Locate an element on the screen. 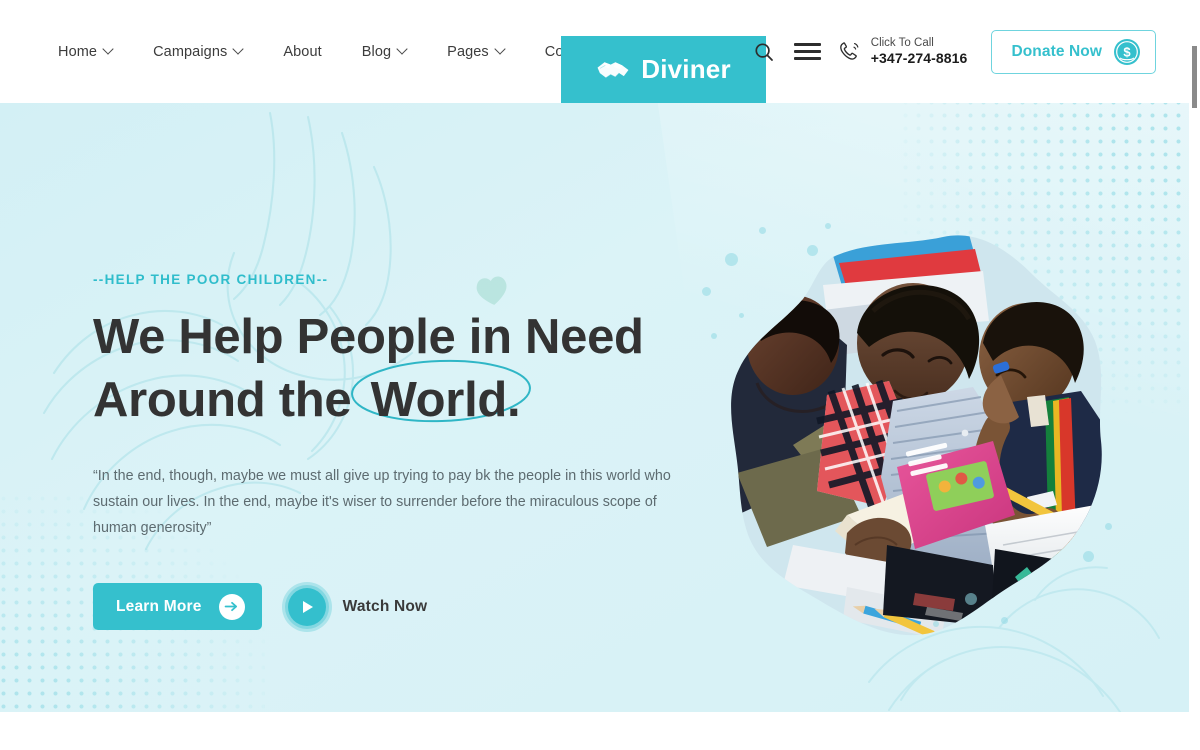 Image resolution: width=1200 pixels, height=750 pixels. learn-more-button: Learn More is located at coordinates (177, 606).